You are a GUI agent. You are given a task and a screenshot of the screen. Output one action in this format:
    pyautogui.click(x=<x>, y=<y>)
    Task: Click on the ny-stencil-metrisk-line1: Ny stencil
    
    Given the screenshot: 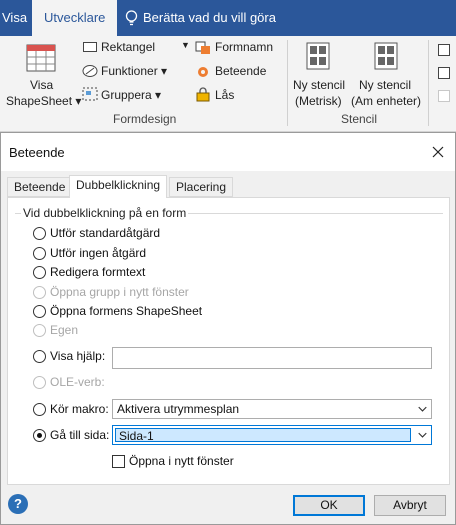 What is the action you would take?
    pyautogui.click(x=319, y=85)
    